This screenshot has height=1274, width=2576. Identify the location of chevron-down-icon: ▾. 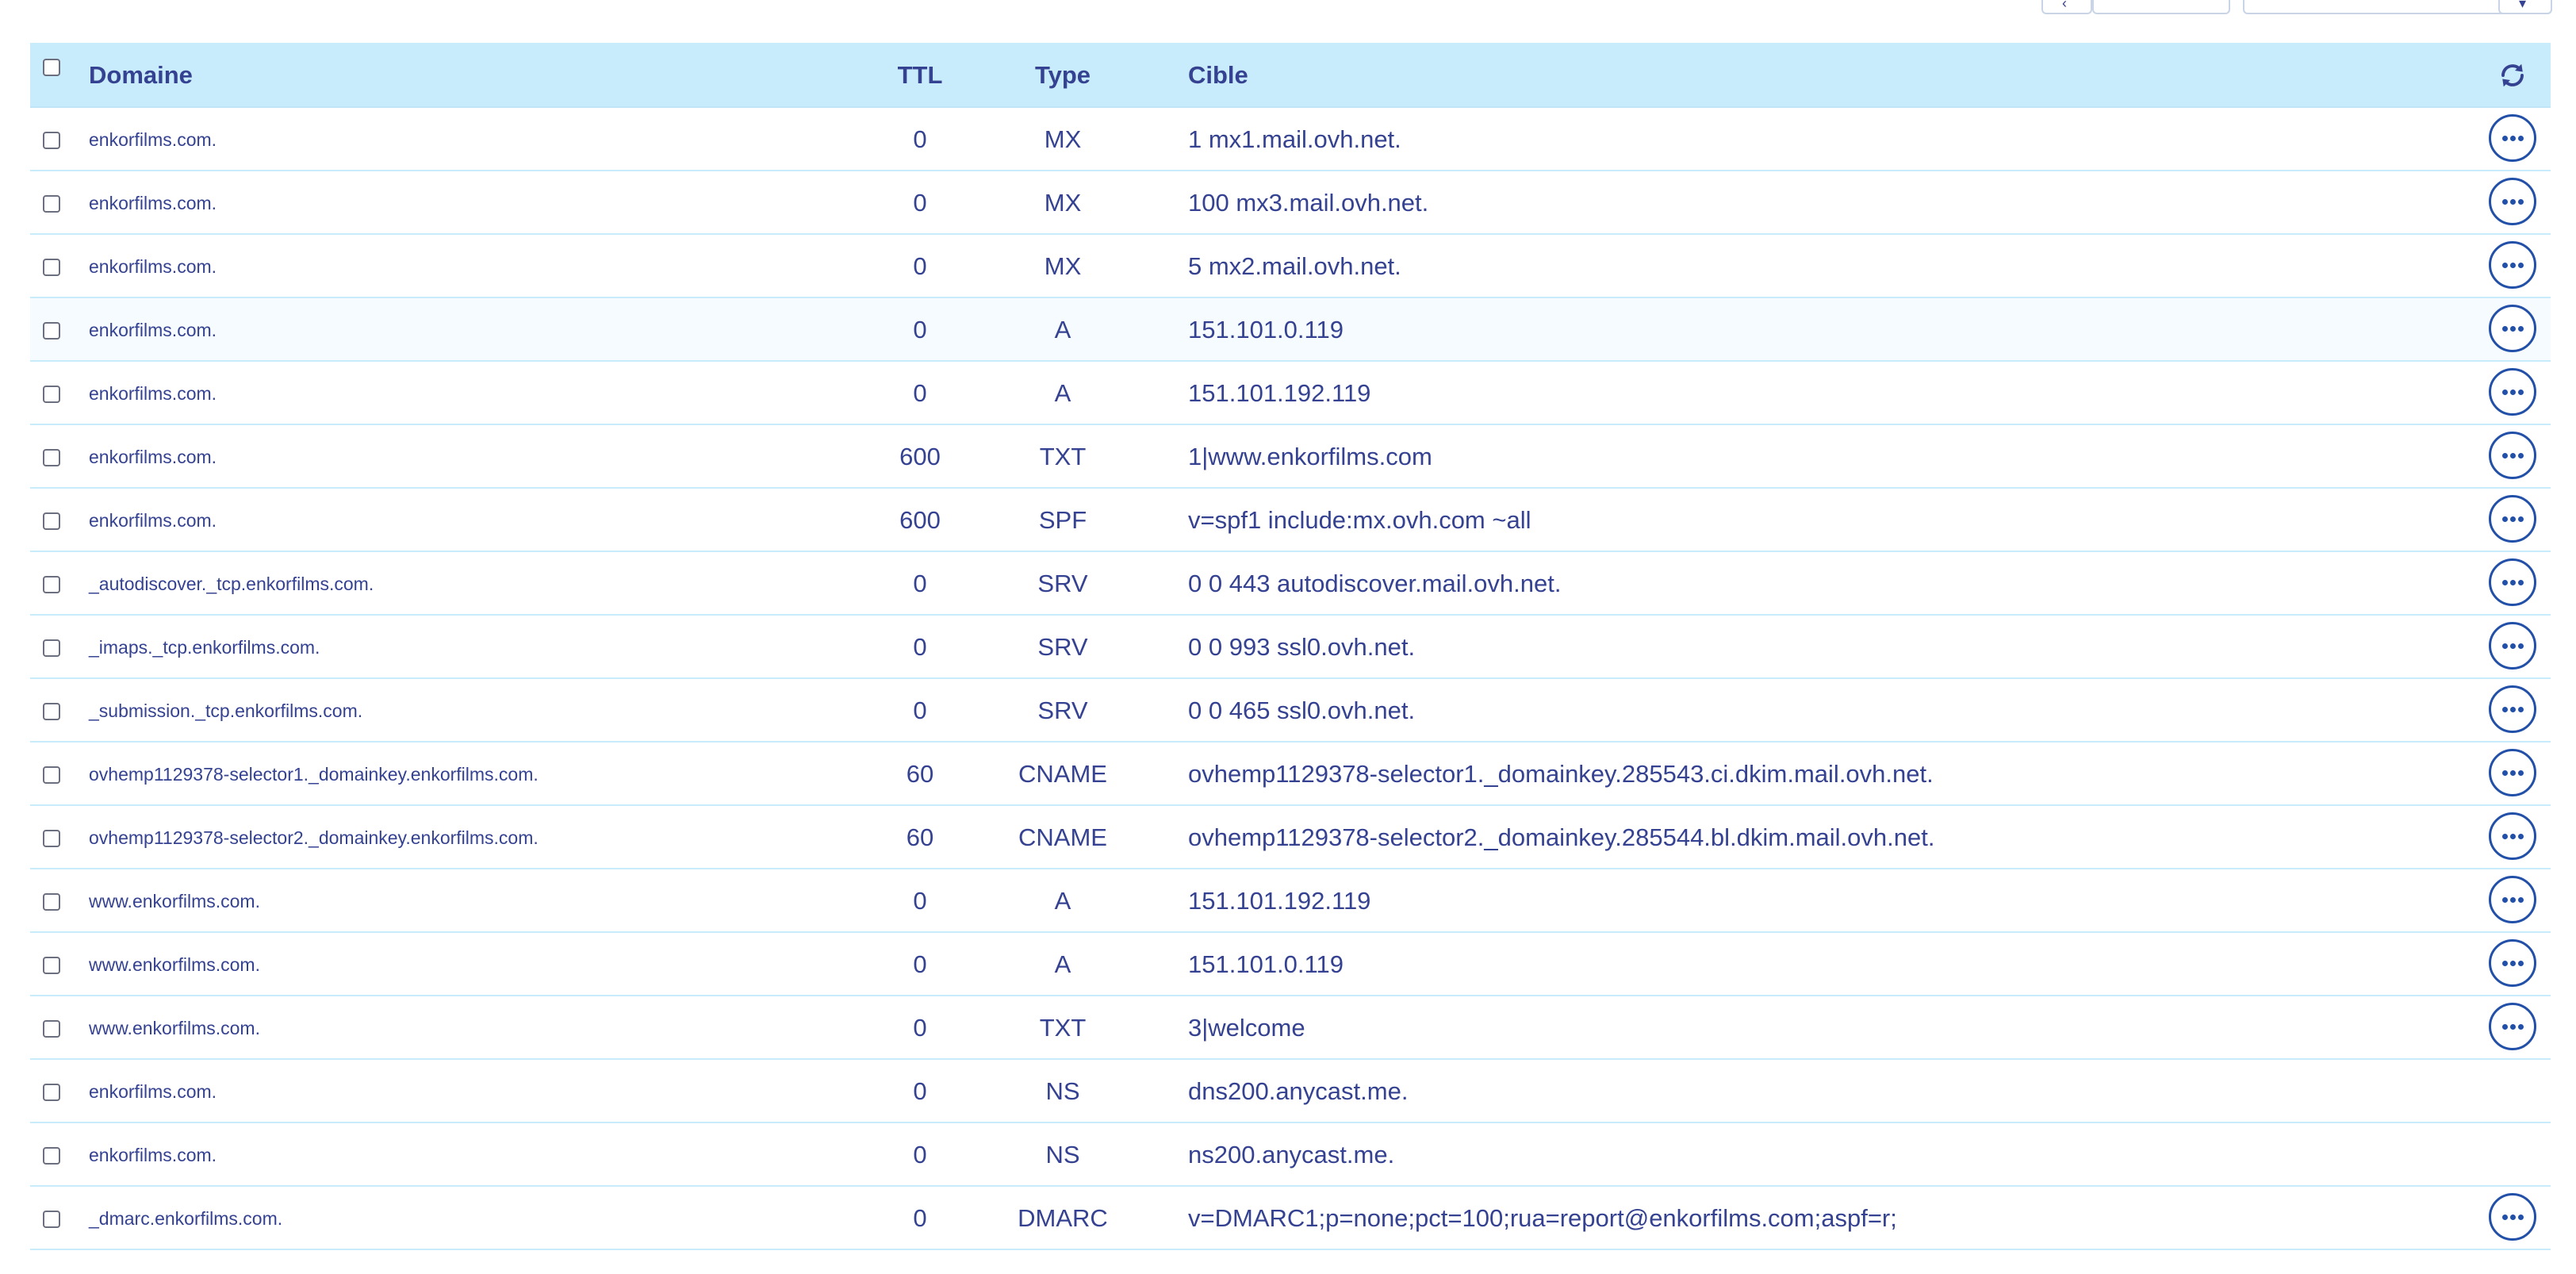
(2523, 5).